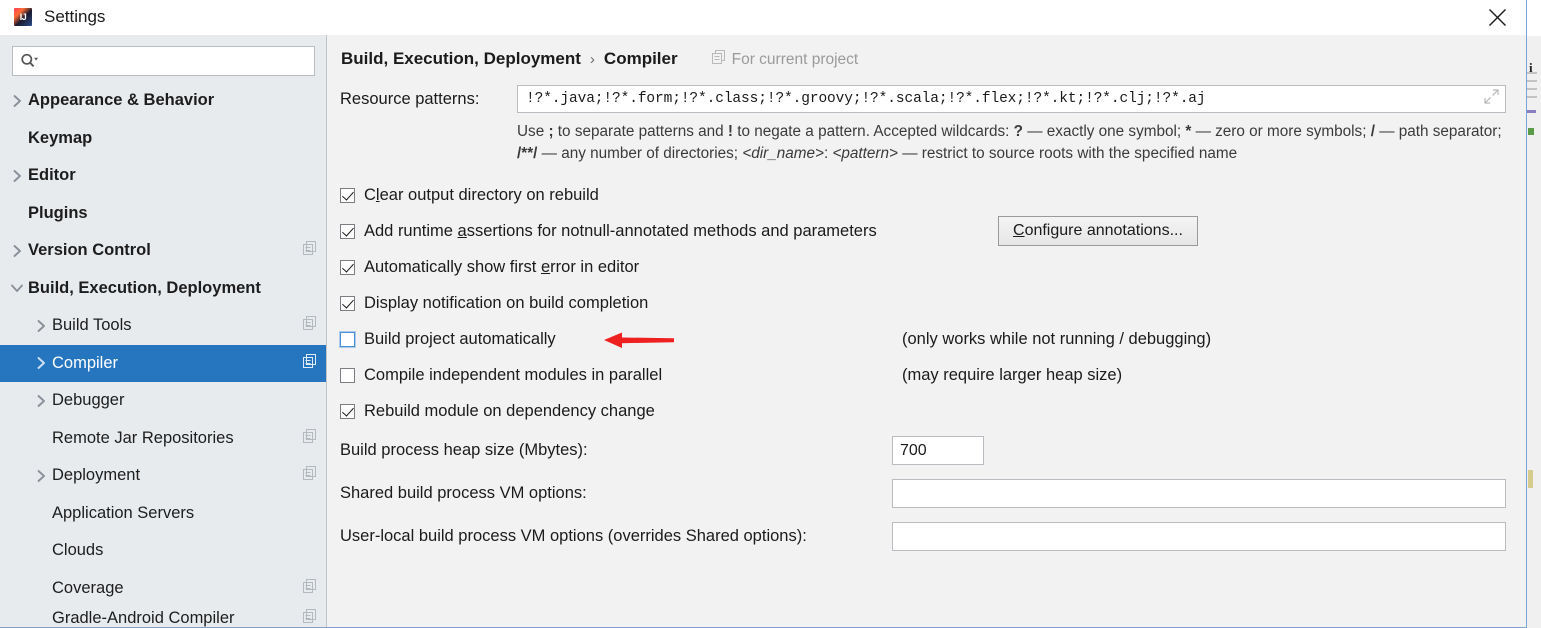  Describe the element at coordinates (121, 100) in the screenshot. I see `sidebar-item-label: Appearance & Behavior` at that location.